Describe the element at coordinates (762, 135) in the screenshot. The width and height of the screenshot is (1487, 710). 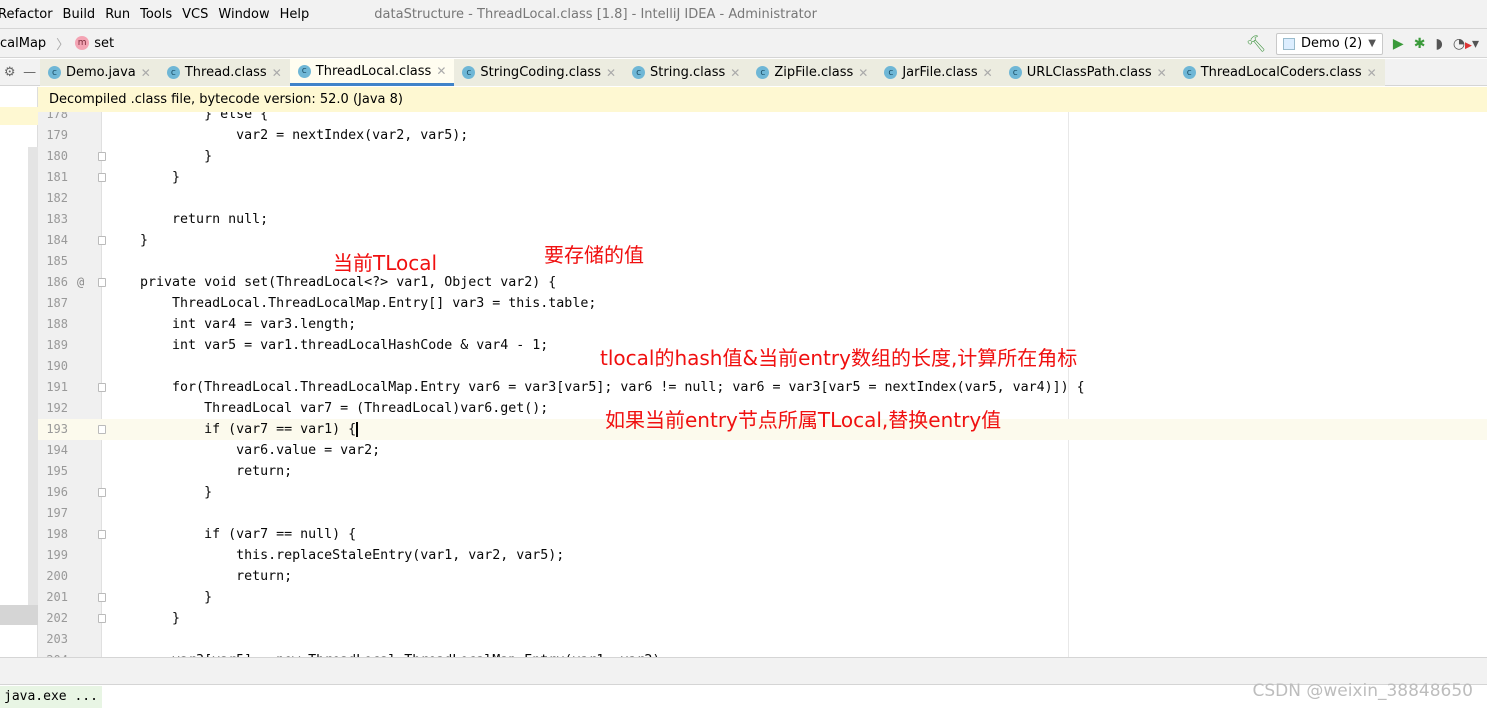
I see `code-line: 179 var2 = nextIndex(var2, var5);` at that location.